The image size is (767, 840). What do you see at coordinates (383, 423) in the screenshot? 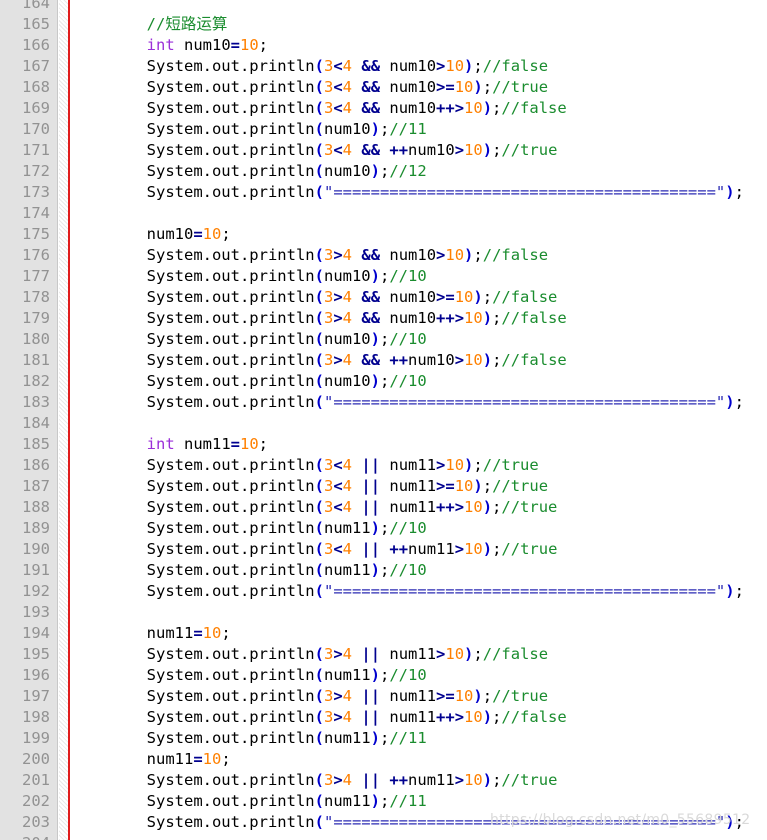
I see `code-line: 184` at bounding box center [383, 423].